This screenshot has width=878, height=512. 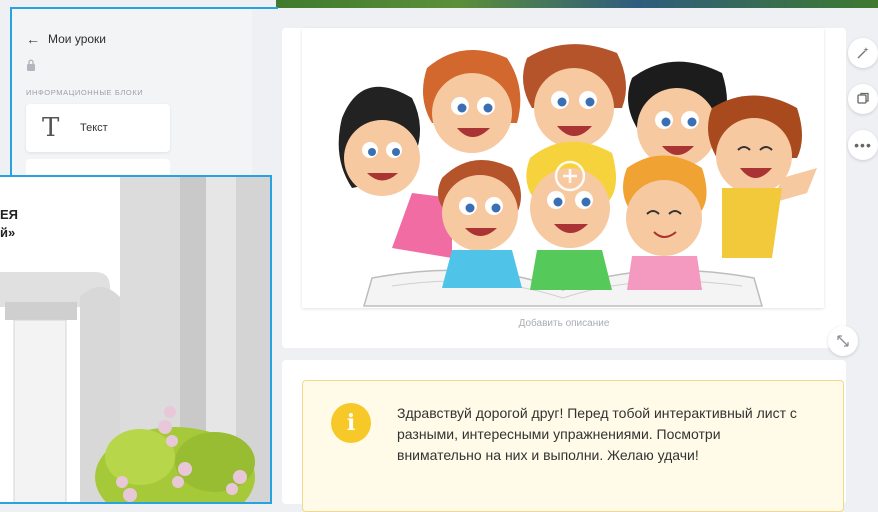 What do you see at coordinates (77, 39) in the screenshot?
I see `back-link-label: Мои уроки` at bounding box center [77, 39].